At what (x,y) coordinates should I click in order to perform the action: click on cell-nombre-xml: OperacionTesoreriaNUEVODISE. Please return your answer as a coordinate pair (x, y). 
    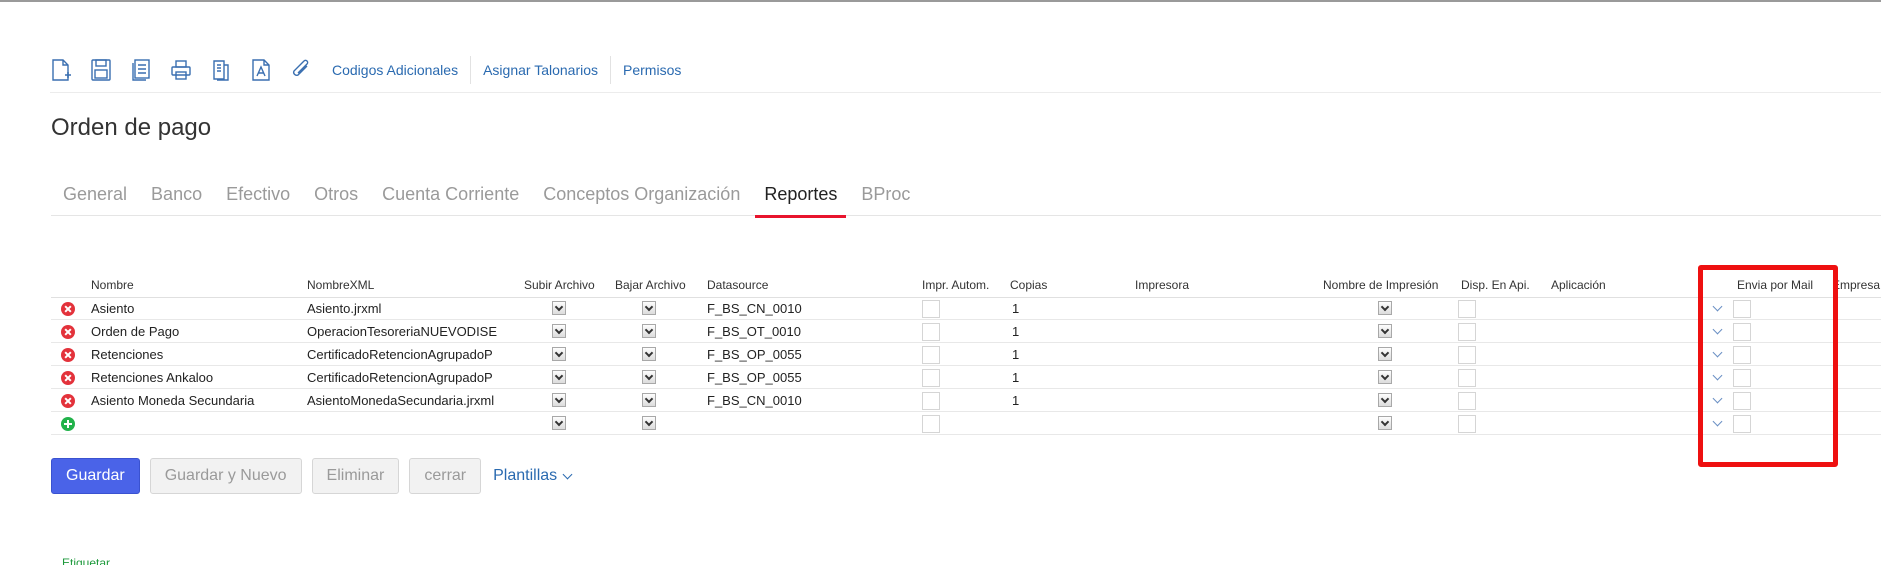
    Looking at the image, I should click on (407, 331).